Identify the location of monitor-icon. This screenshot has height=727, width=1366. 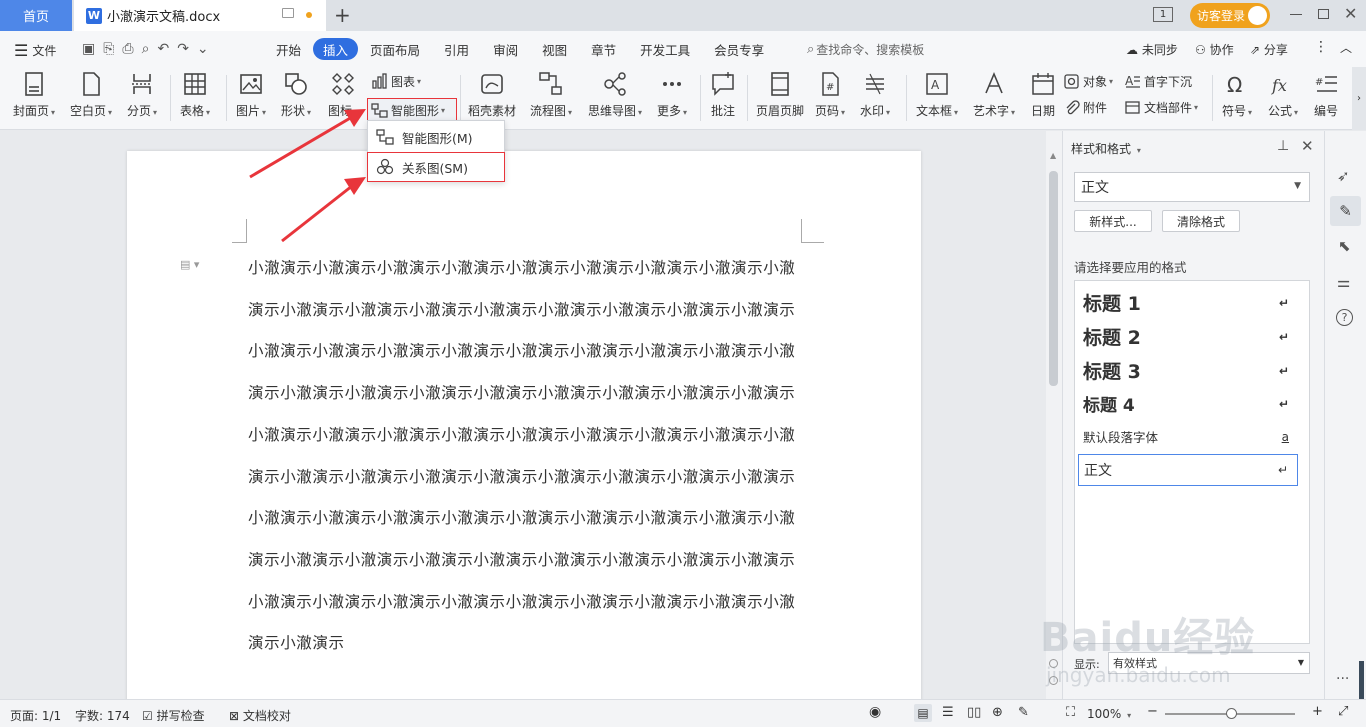
(288, 13).